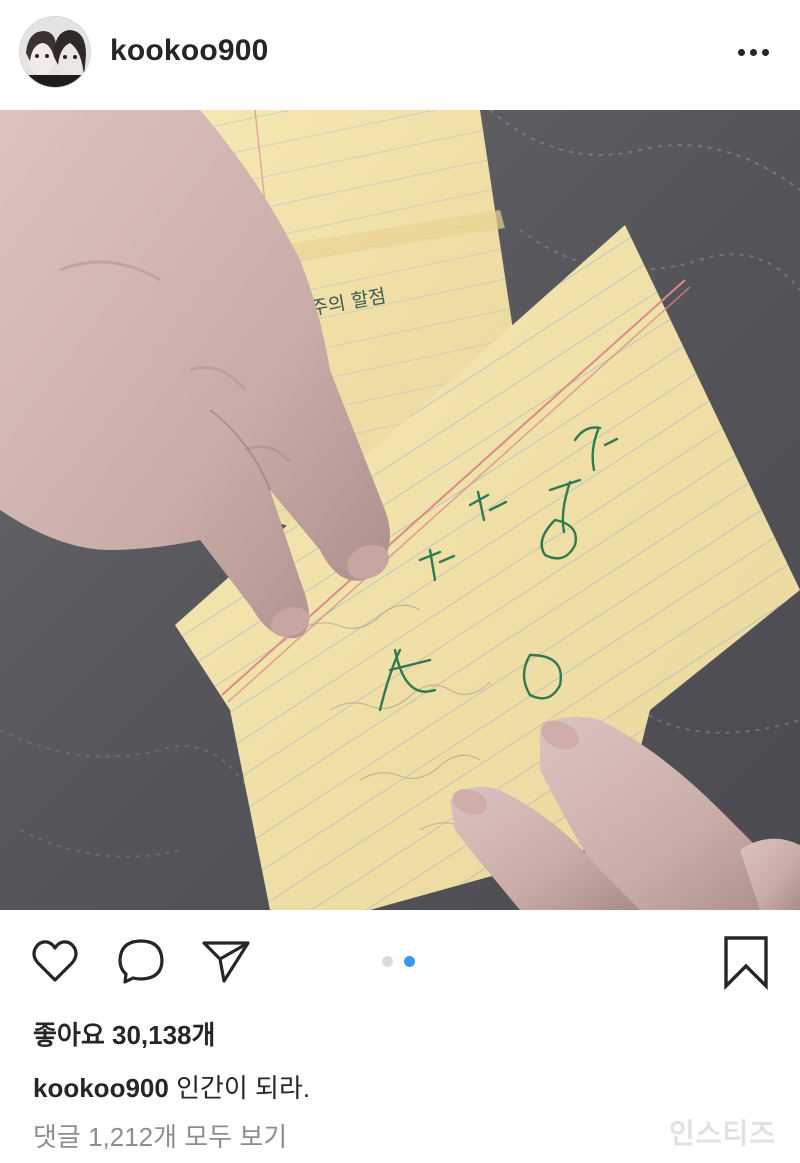 Image resolution: width=800 pixels, height=1163 pixels. I want to click on carousel-dot, so click(387, 961).